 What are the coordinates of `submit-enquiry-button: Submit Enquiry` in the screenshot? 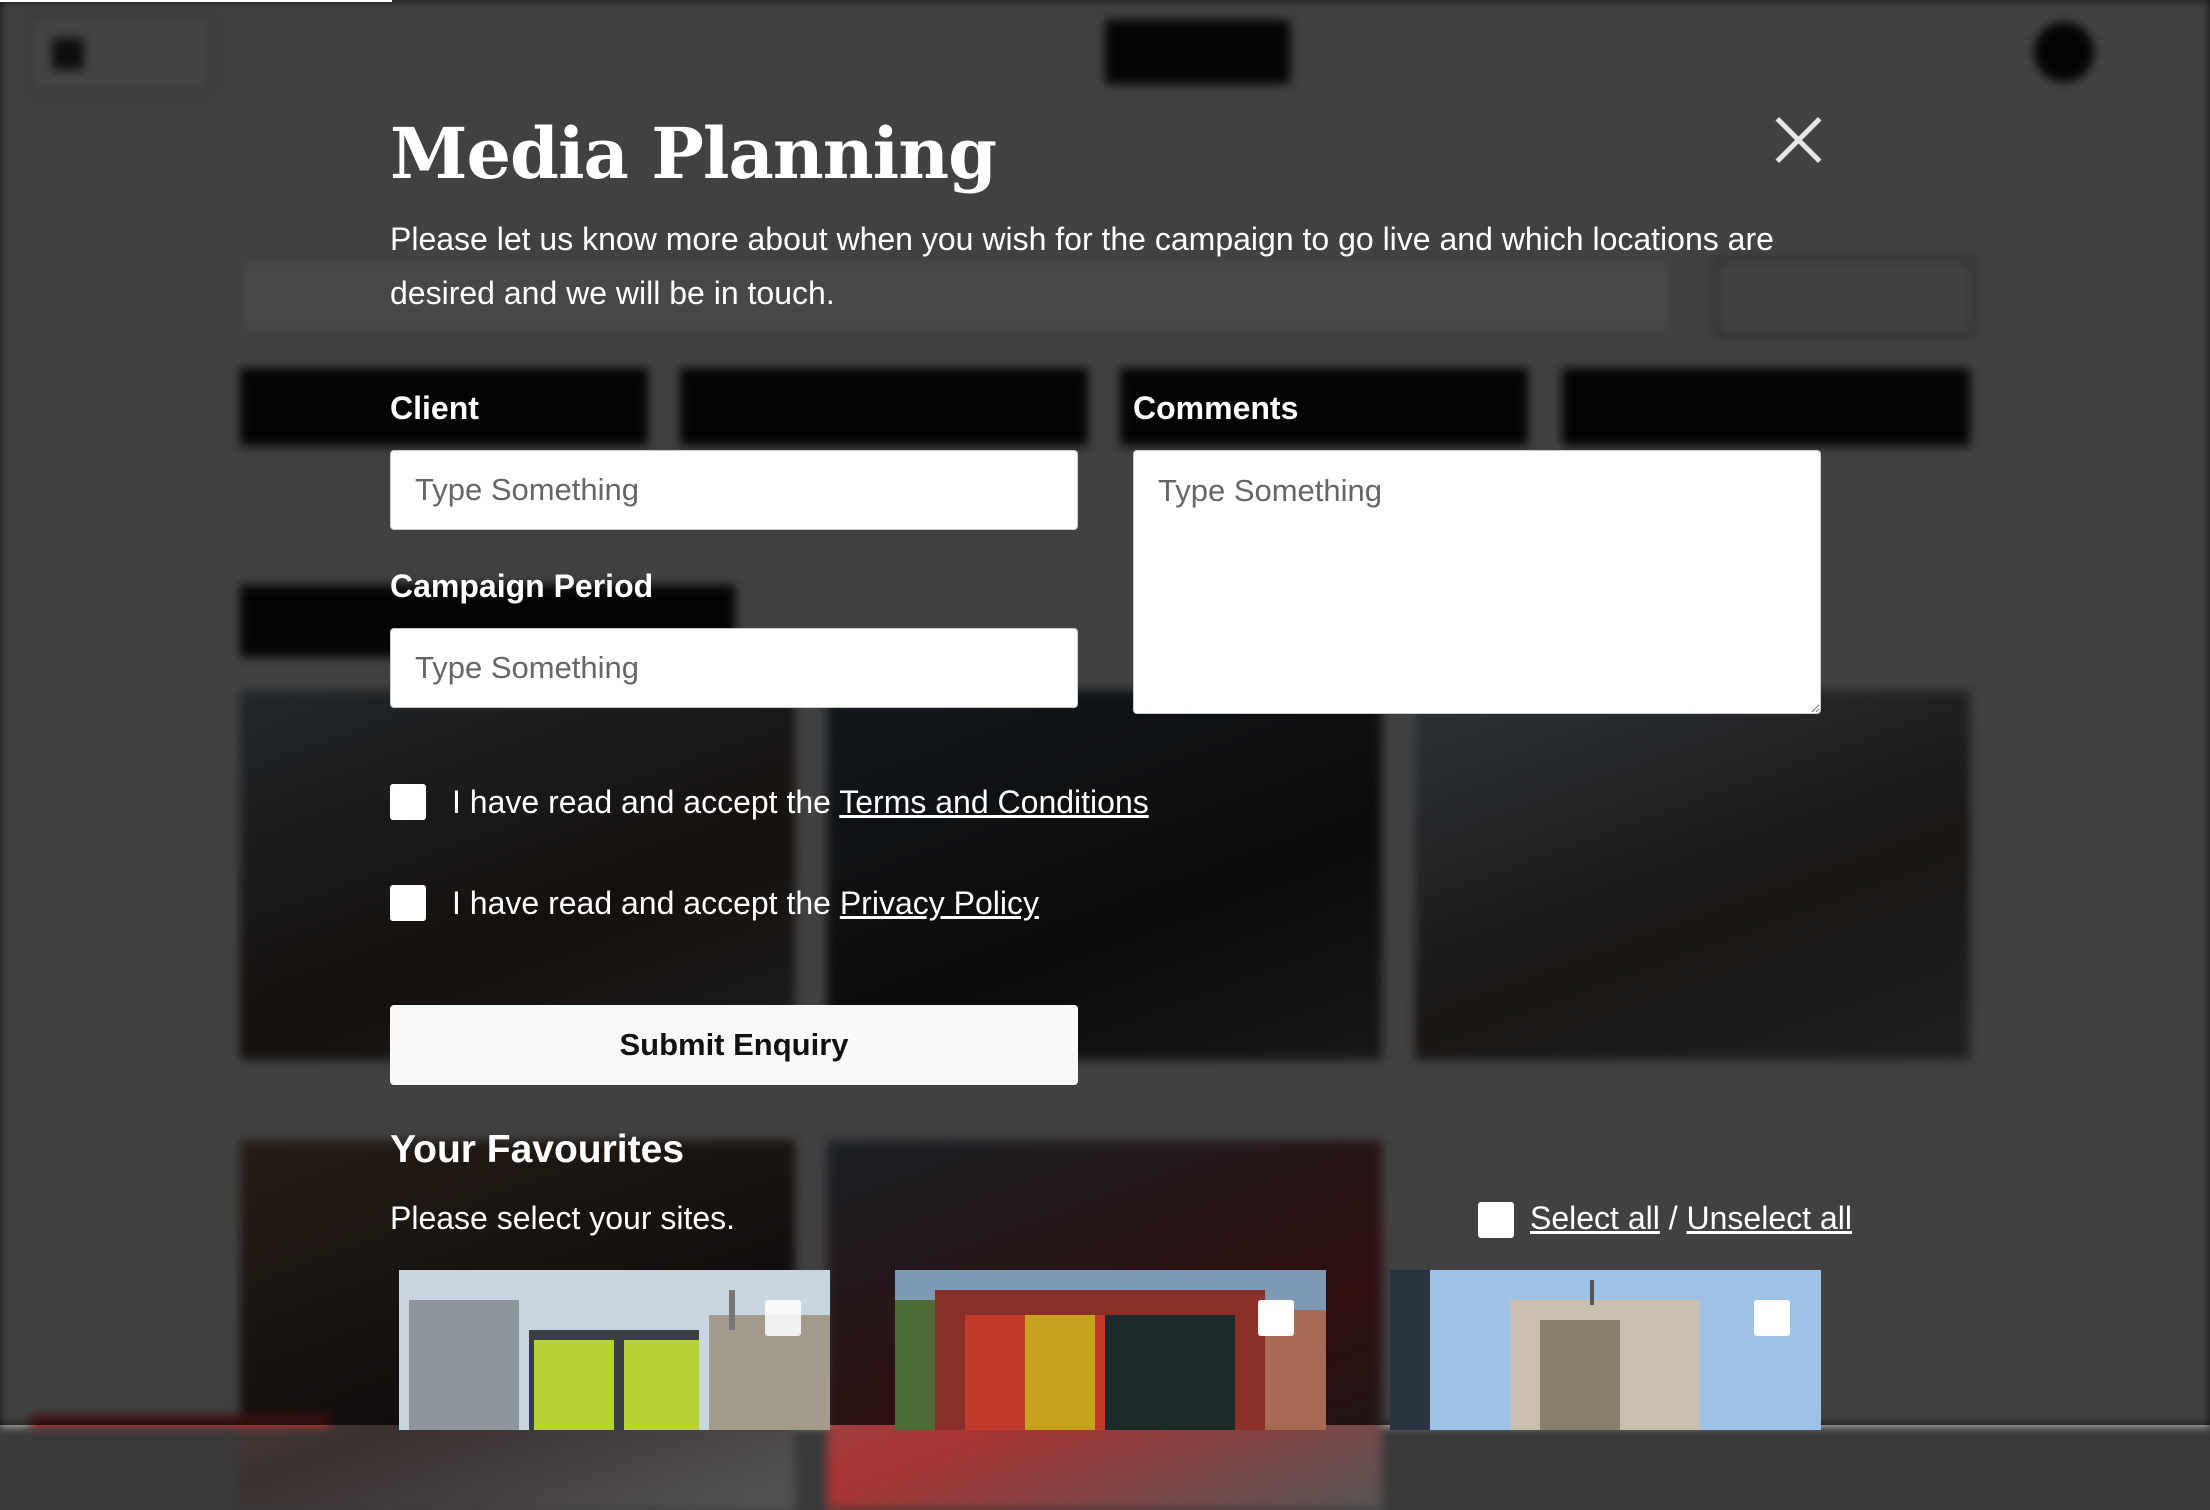 It's located at (734, 1045).